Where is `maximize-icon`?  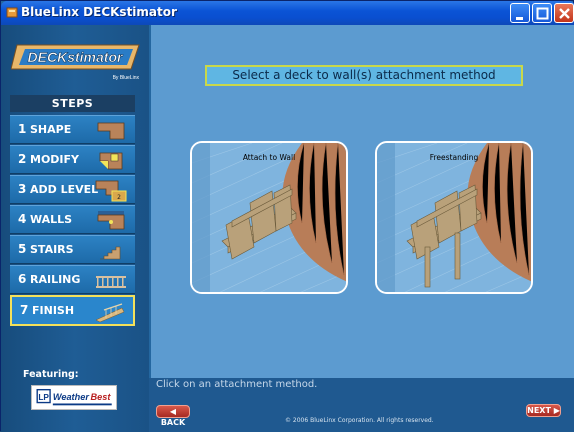 maximize-icon is located at coordinates (542, 13).